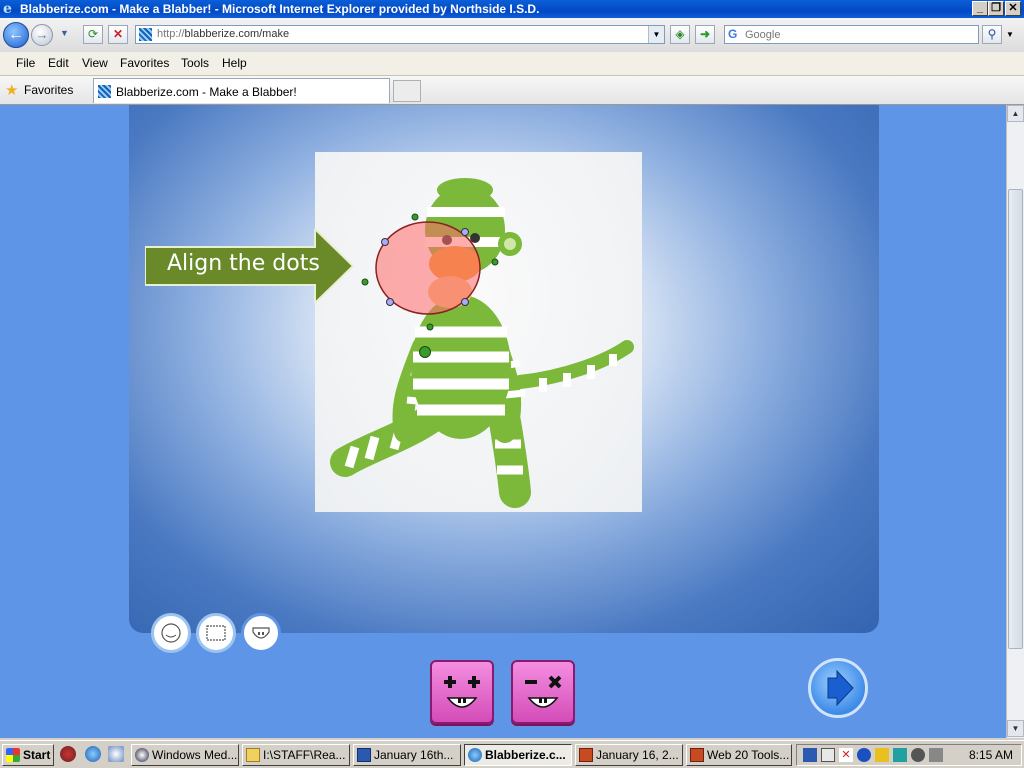 The image size is (1024, 768). I want to click on bluetooth-icon, so click(864, 755).